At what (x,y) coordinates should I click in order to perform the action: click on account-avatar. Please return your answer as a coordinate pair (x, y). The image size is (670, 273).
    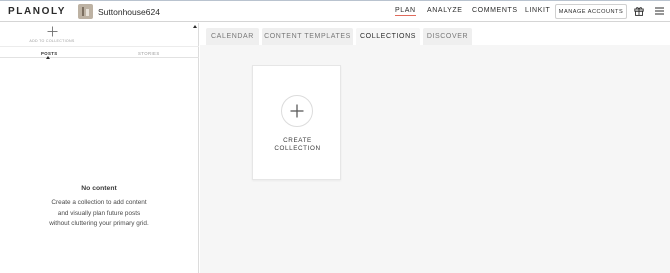
    Looking at the image, I should click on (85, 11).